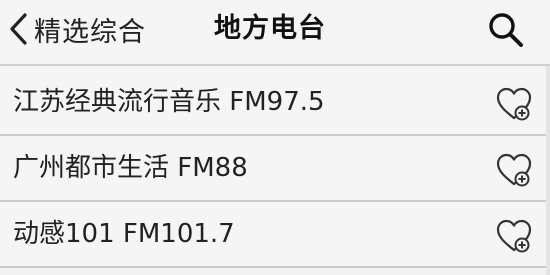 This screenshot has height=275, width=550. Describe the element at coordinates (270, 28) in the screenshot. I see `page-title: 地方电台` at that location.